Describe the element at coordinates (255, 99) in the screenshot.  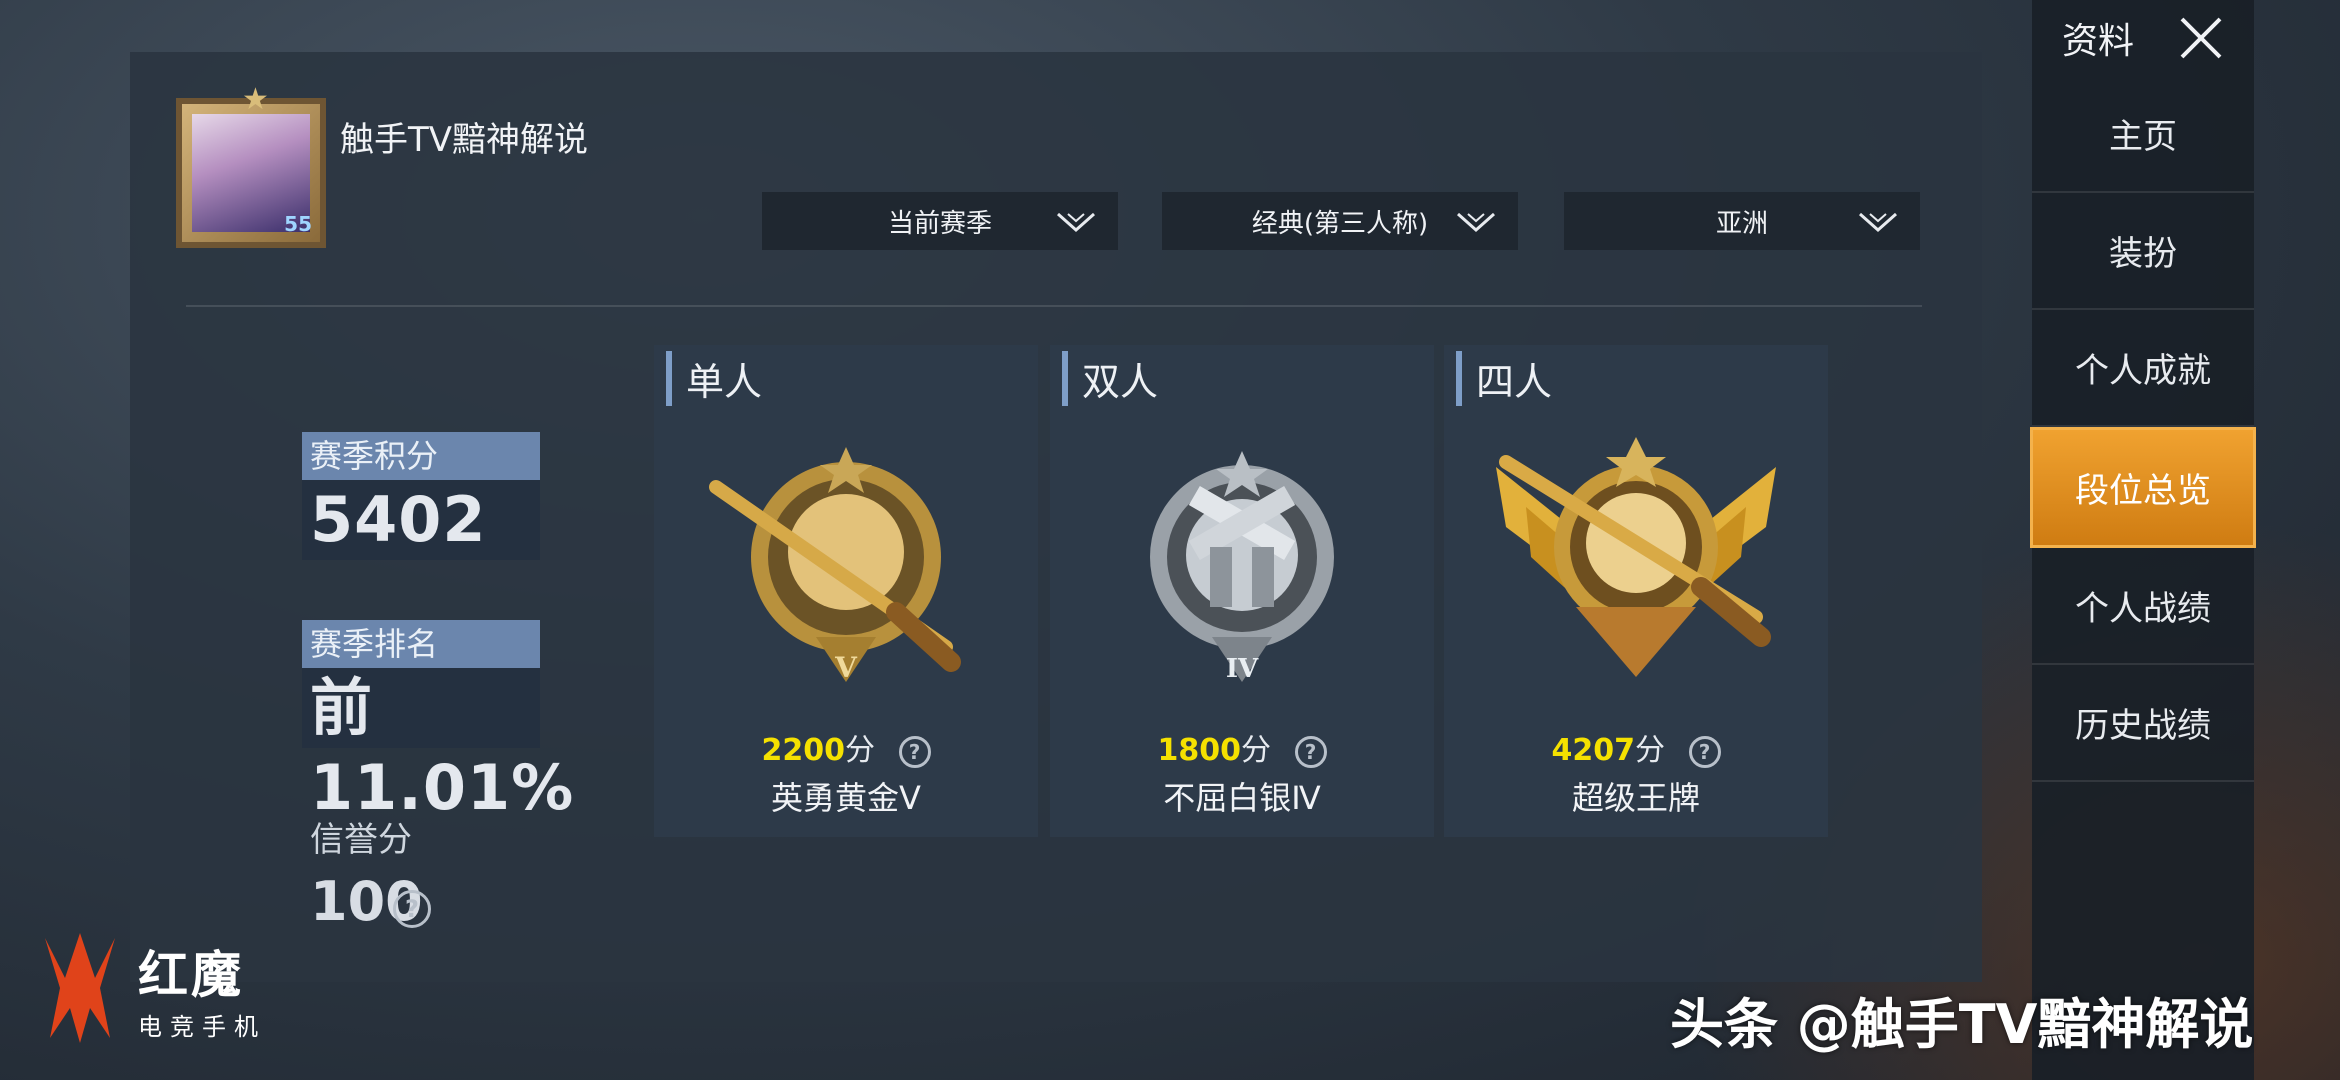
I see `star-icon: ★` at that location.